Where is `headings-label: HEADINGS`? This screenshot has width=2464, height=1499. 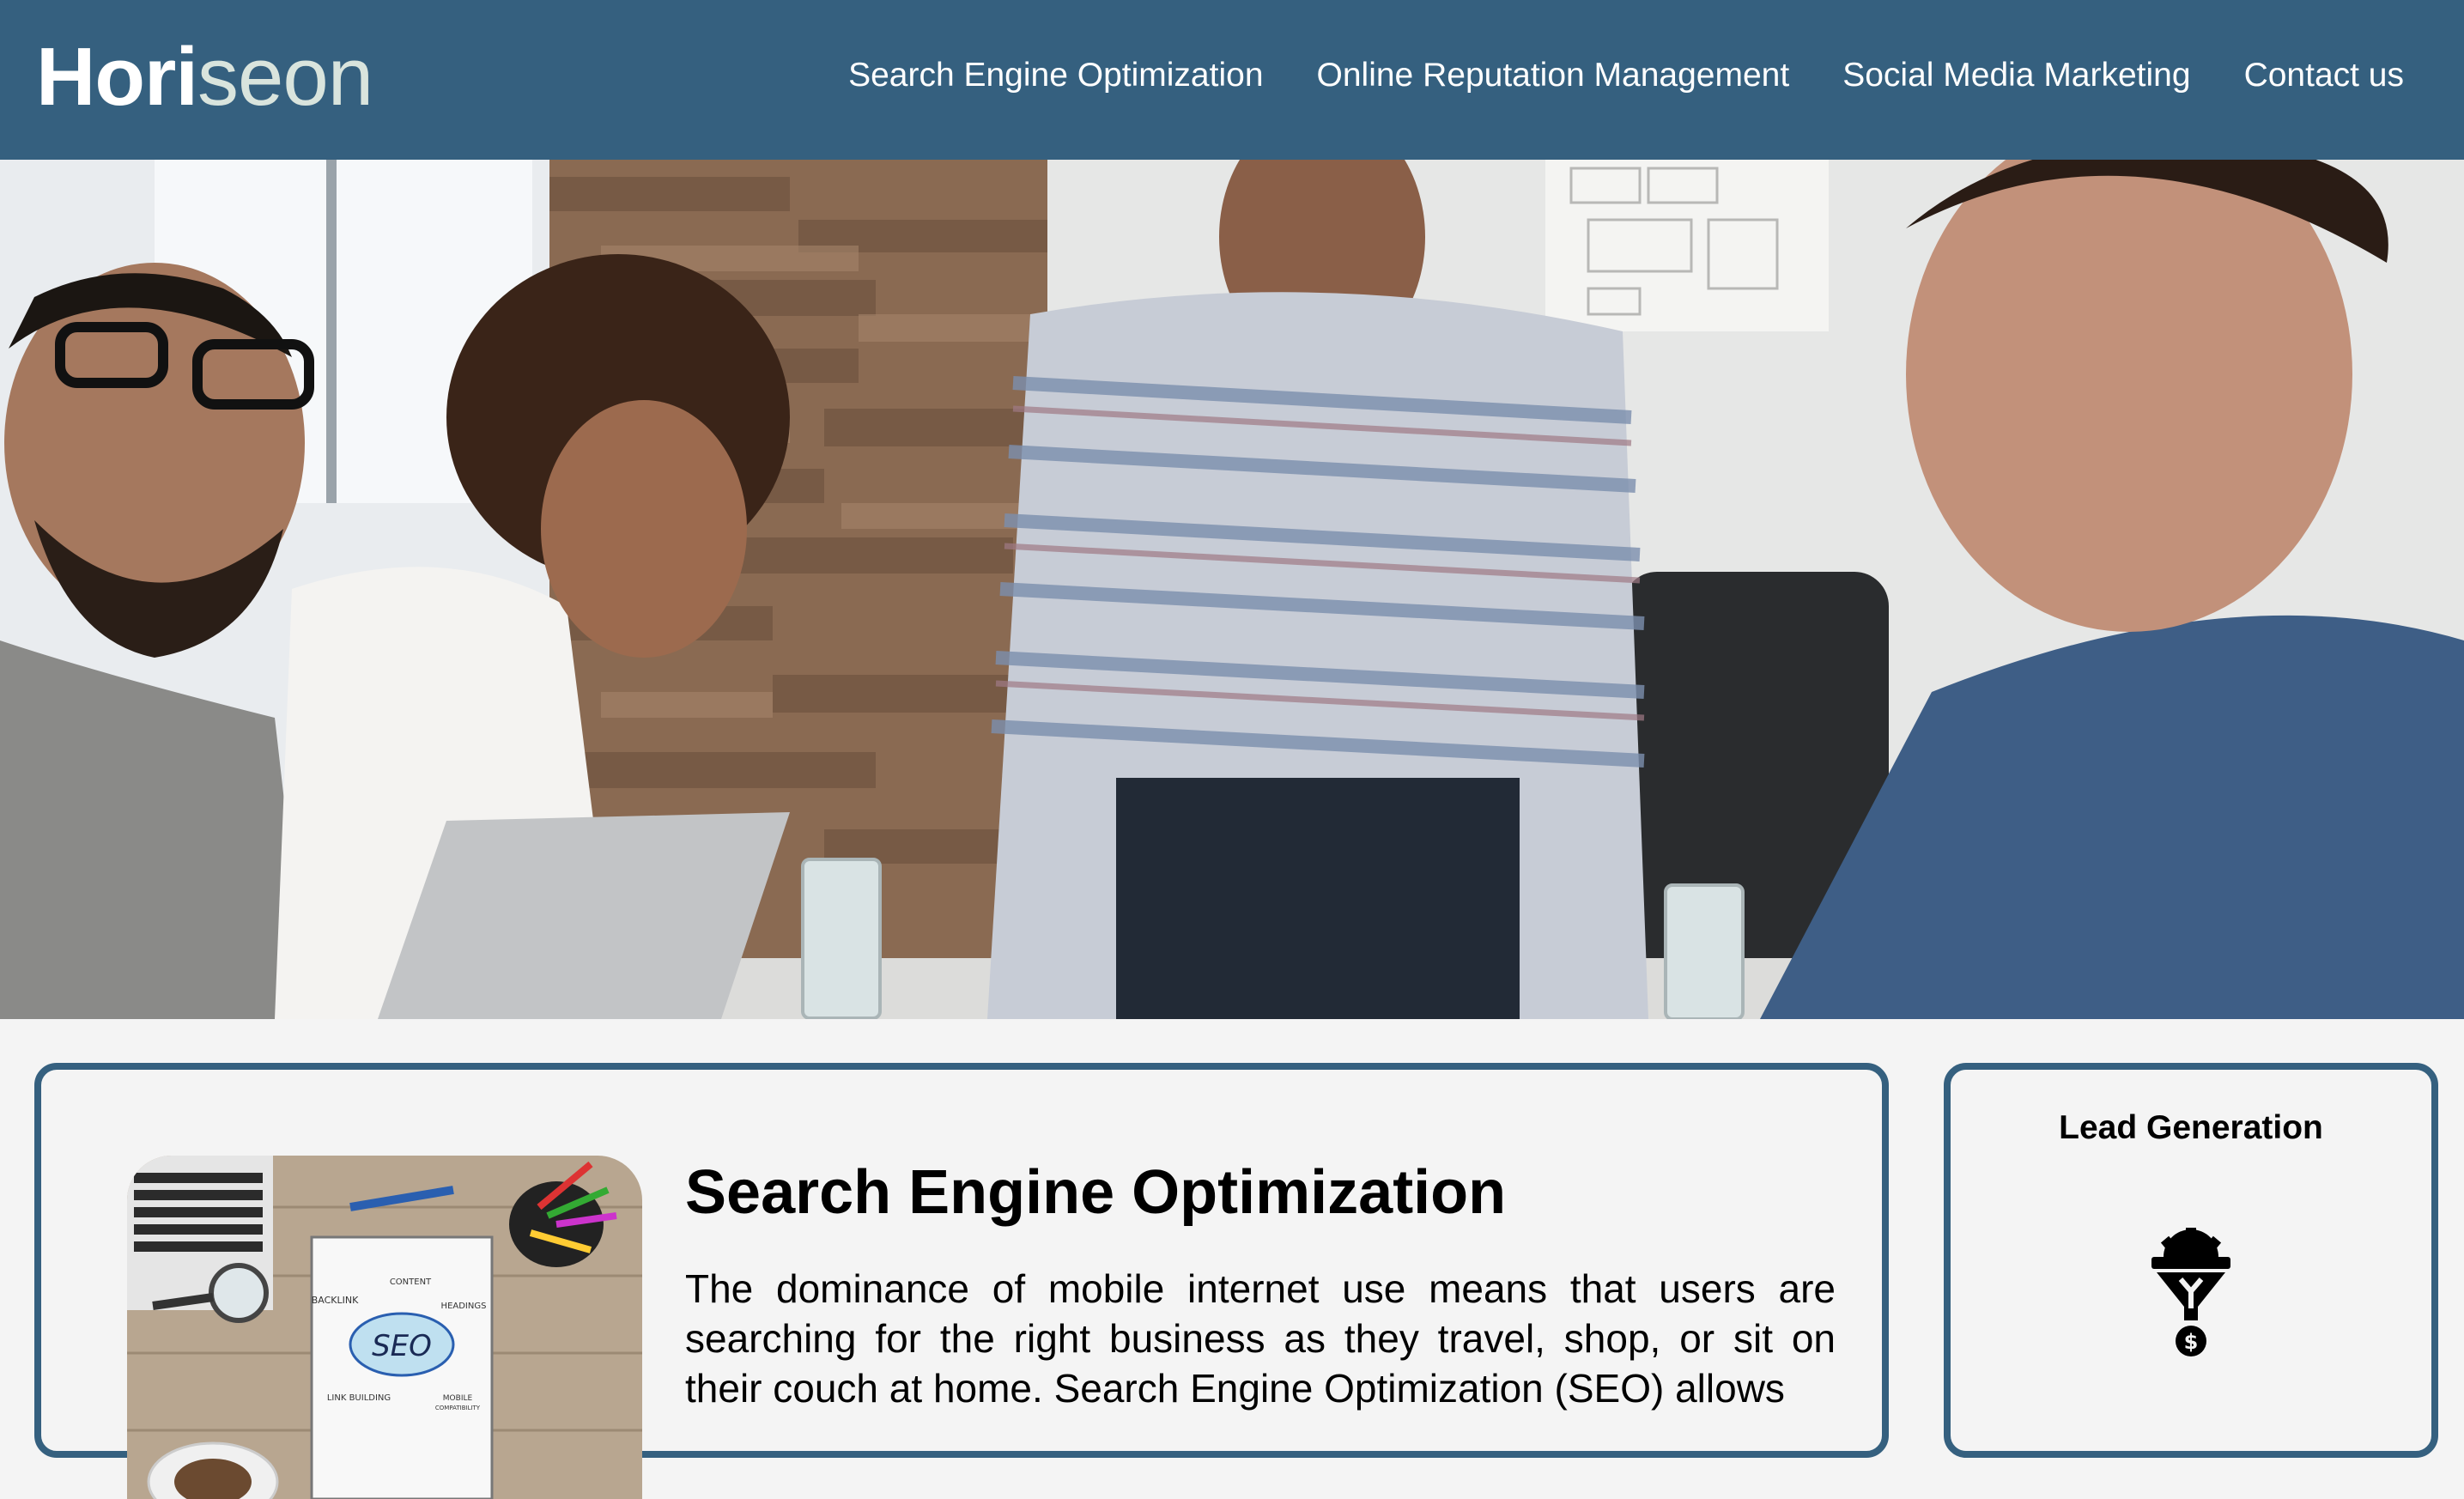
headings-label: HEADINGS is located at coordinates (464, 1306).